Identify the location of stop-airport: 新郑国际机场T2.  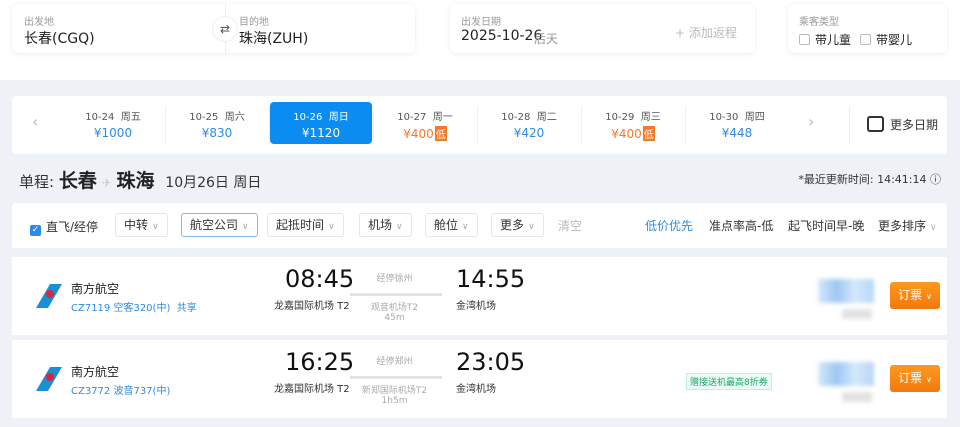
(394, 391).